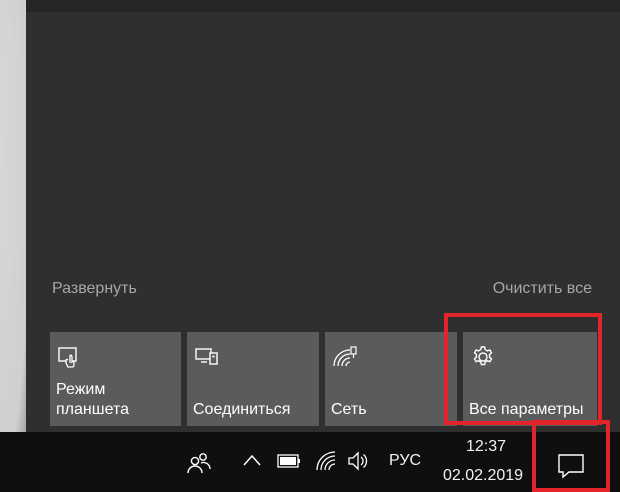 The width and height of the screenshot is (620, 492). What do you see at coordinates (542, 289) in the screenshot?
I see `clear-all-link: Очистить все` at bounding box center [542, 289].